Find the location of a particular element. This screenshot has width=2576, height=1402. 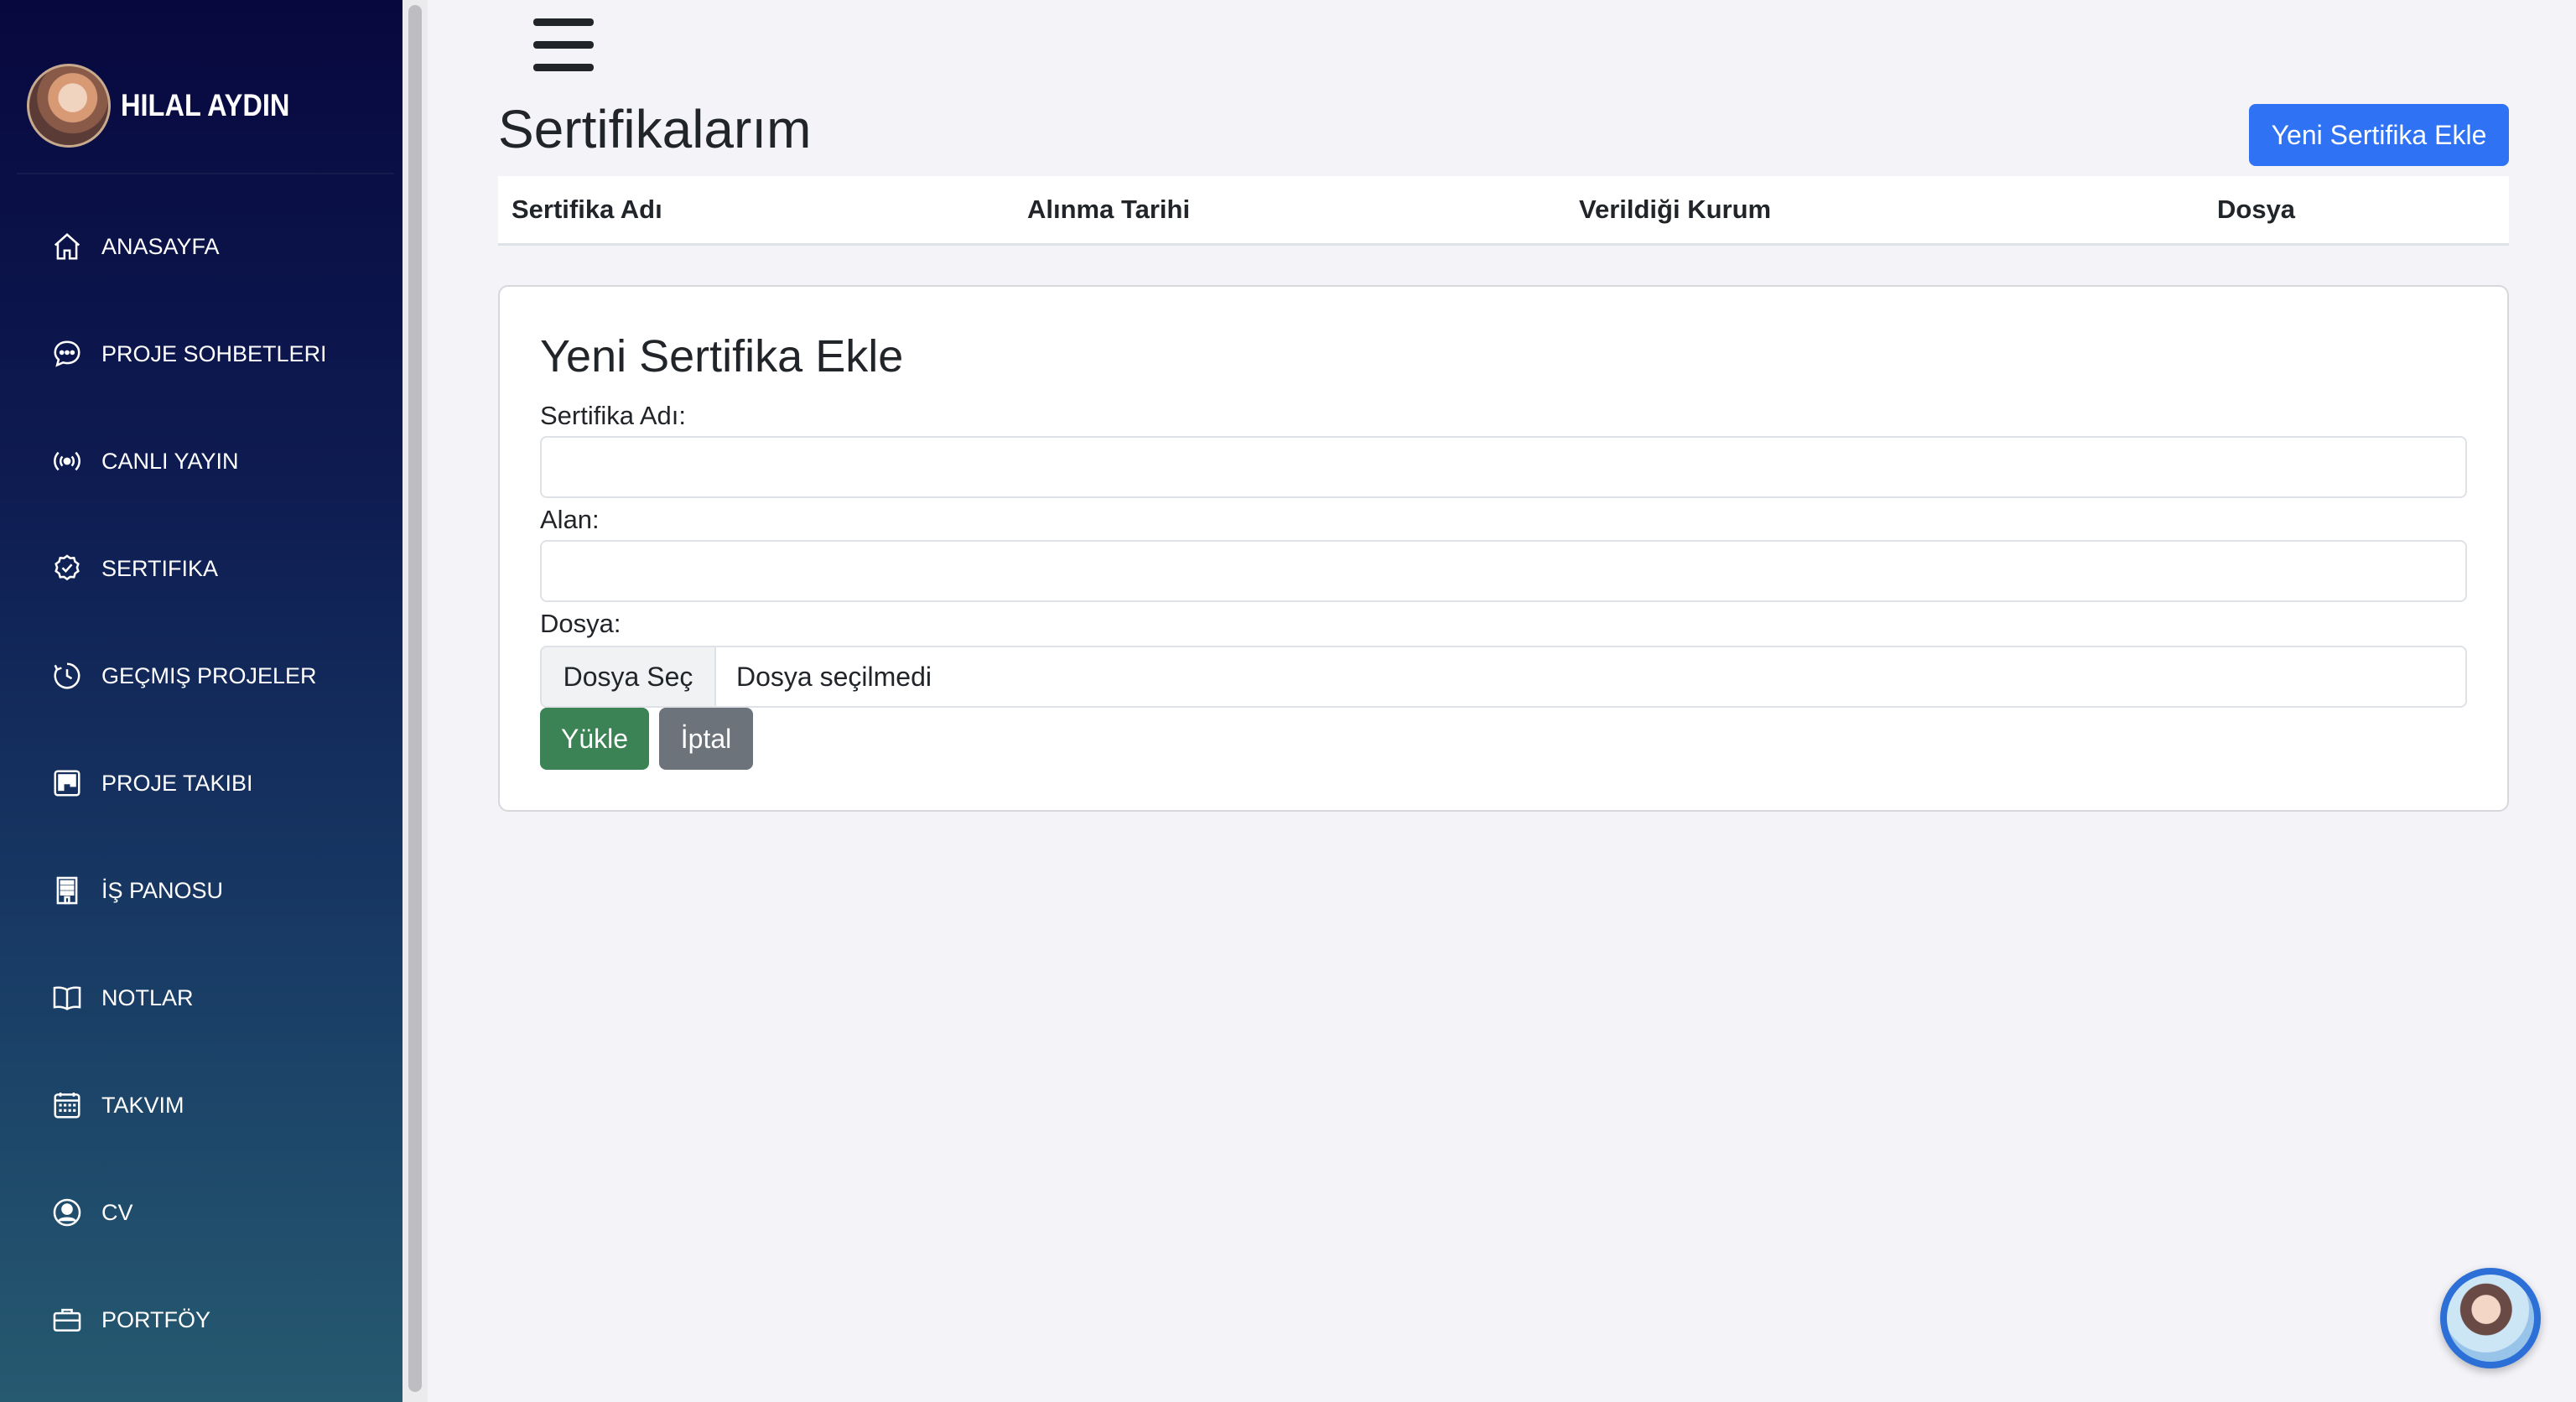

certificate-name-input is located at coordinates (1503, 467).